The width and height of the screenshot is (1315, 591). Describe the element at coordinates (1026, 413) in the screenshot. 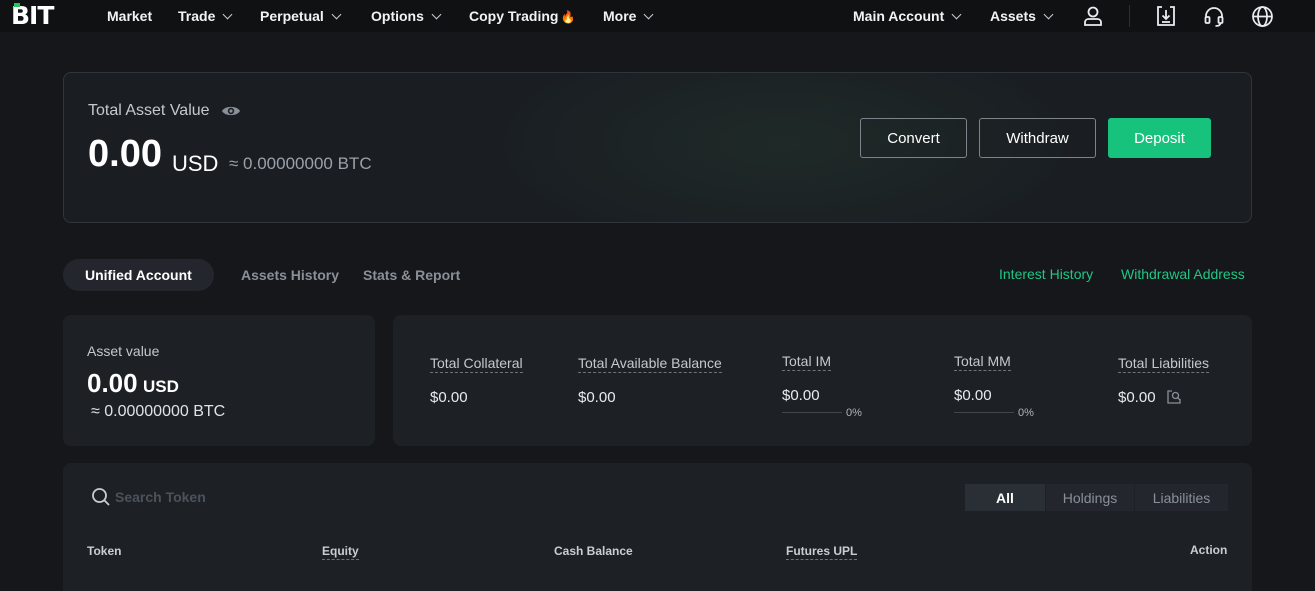

I see `total-mm-percent: 0%` at that location.